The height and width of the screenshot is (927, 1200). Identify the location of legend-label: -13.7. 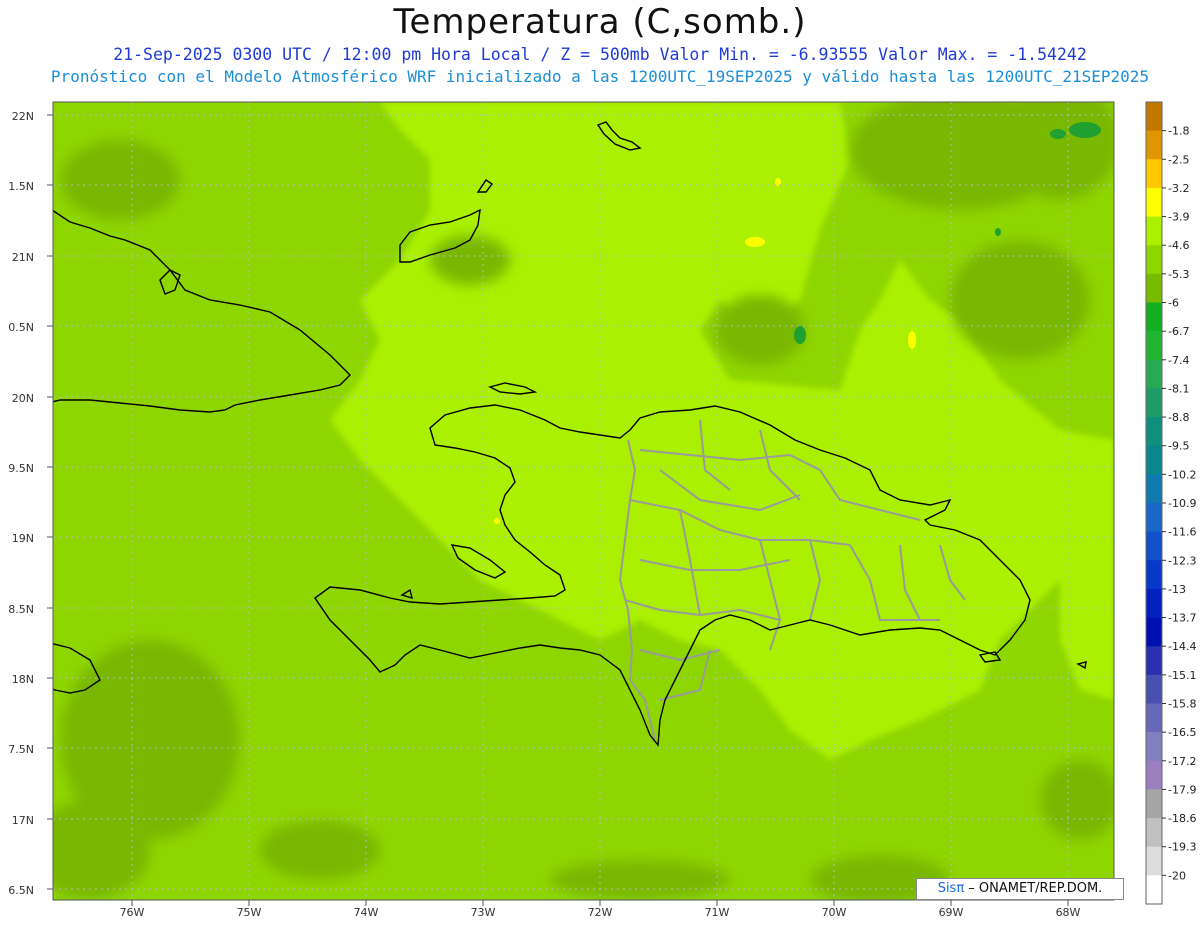
(1182, 618).